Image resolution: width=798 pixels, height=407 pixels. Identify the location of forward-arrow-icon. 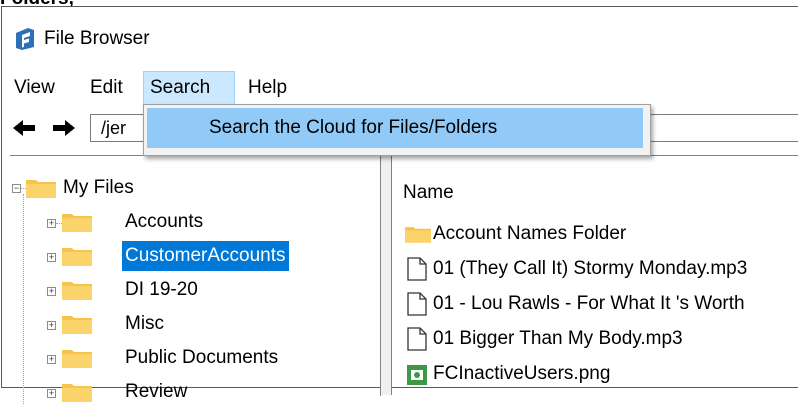
(64, 128).